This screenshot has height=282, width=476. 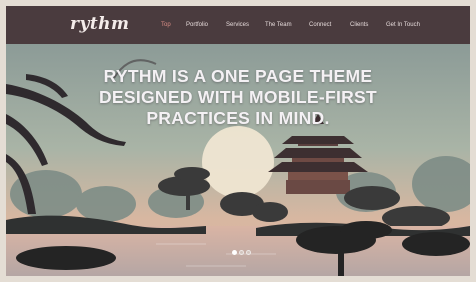 I want to click on nav-item-get-in-touch: Get In Touch, so click(x=403, y=25).